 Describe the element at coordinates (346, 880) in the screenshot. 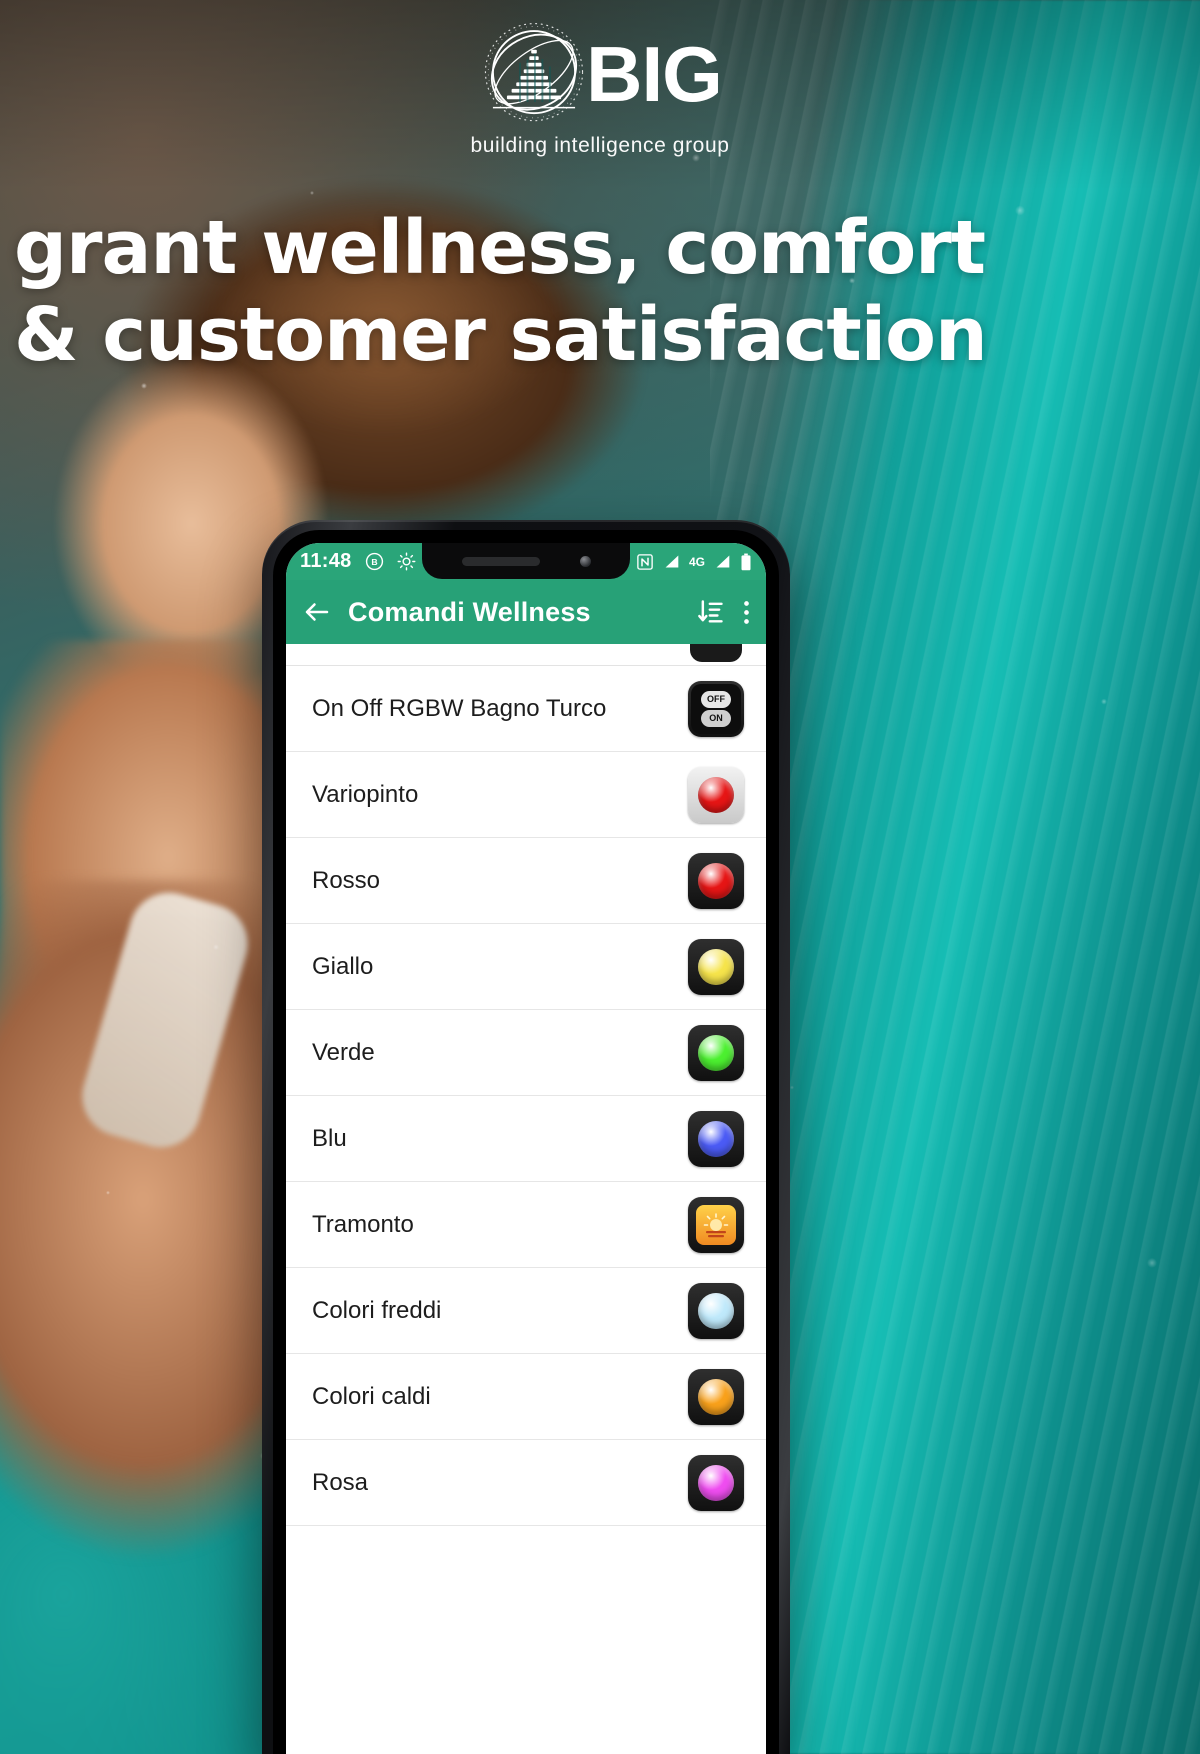

I see `list-item-label: Rosso` at that location.